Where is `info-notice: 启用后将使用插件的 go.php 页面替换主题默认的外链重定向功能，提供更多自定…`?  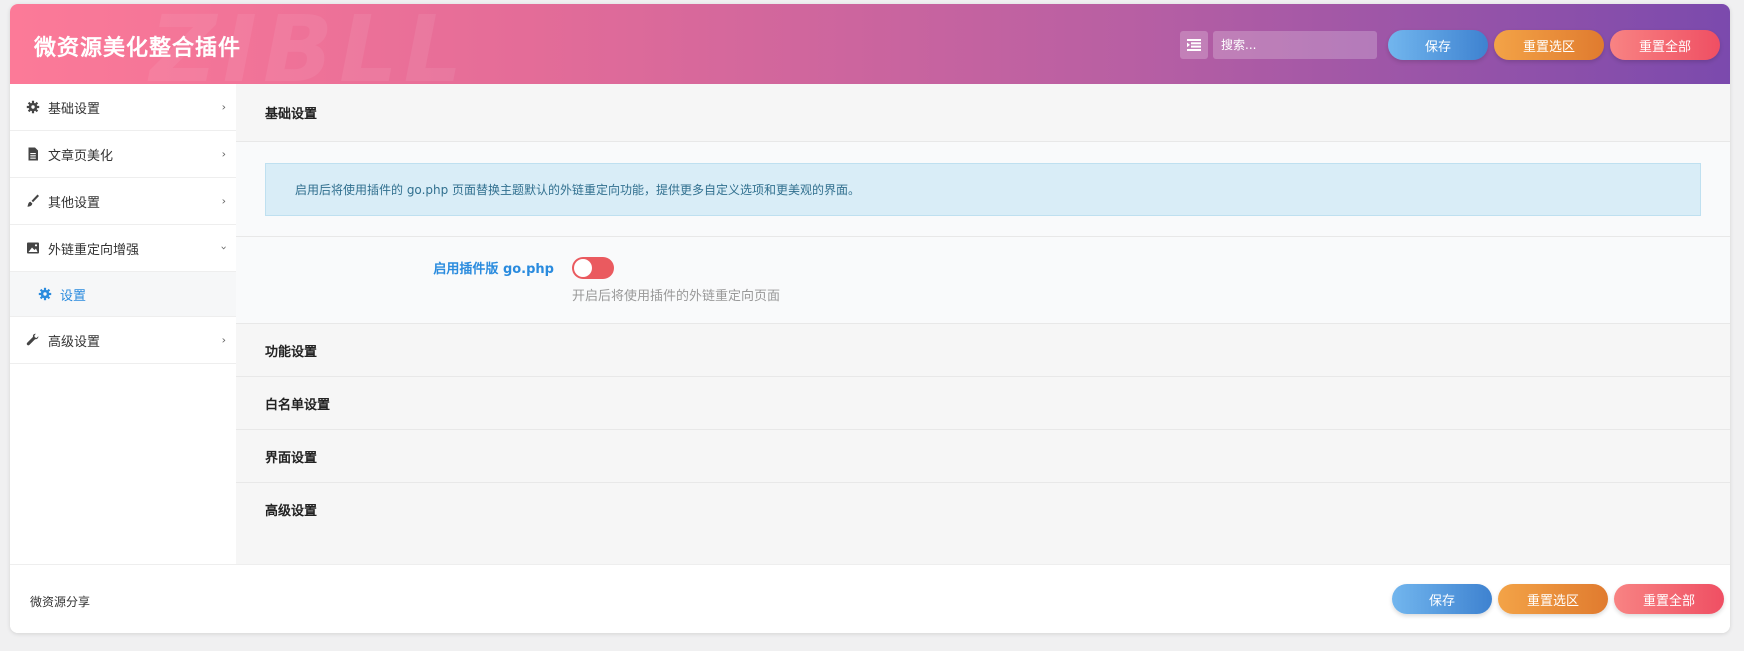 info-notice: 启用后将使用插件的 go.php 页面替换主题默认的外链重定向功能，提供更多自定… is located at coordinates (983, 189).